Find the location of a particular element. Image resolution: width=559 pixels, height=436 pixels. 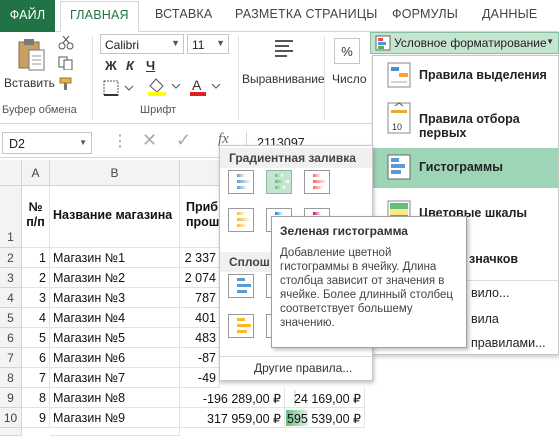

cell-number: 8 is located at coordinates (36, 398).